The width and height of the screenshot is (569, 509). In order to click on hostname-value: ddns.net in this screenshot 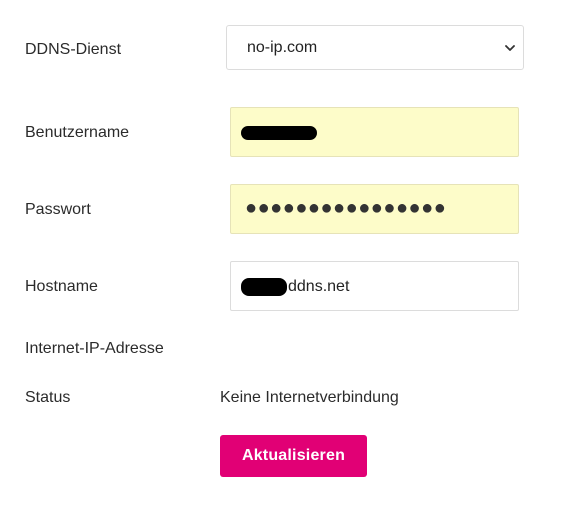, I will do `click(319, 286)`.